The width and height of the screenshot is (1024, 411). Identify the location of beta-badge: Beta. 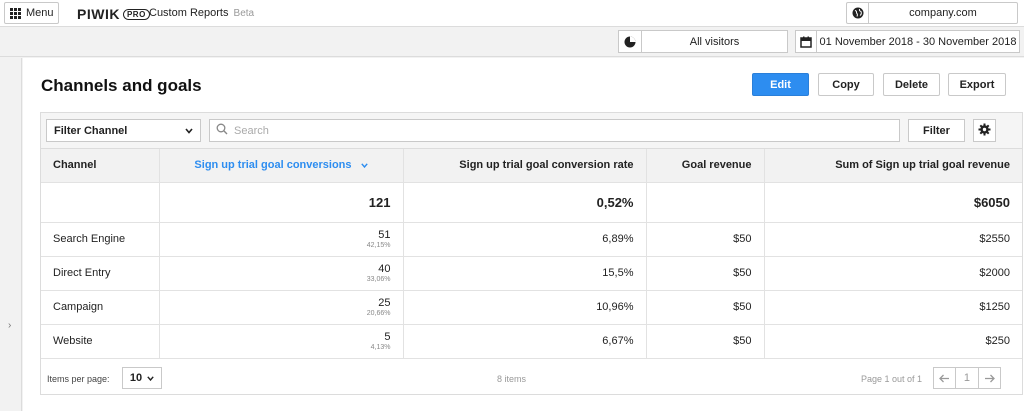
(244, 13).